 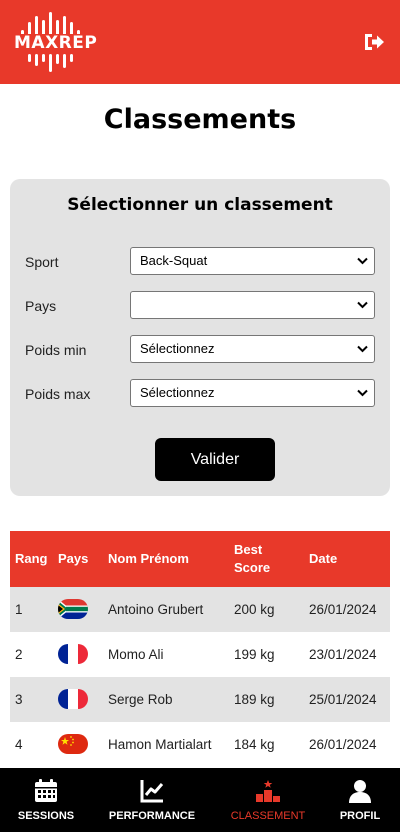 What do you see at coordinates (42, 262) in the screenshot?
I see `sport-label: Sport` at bounding box center [42, 262].